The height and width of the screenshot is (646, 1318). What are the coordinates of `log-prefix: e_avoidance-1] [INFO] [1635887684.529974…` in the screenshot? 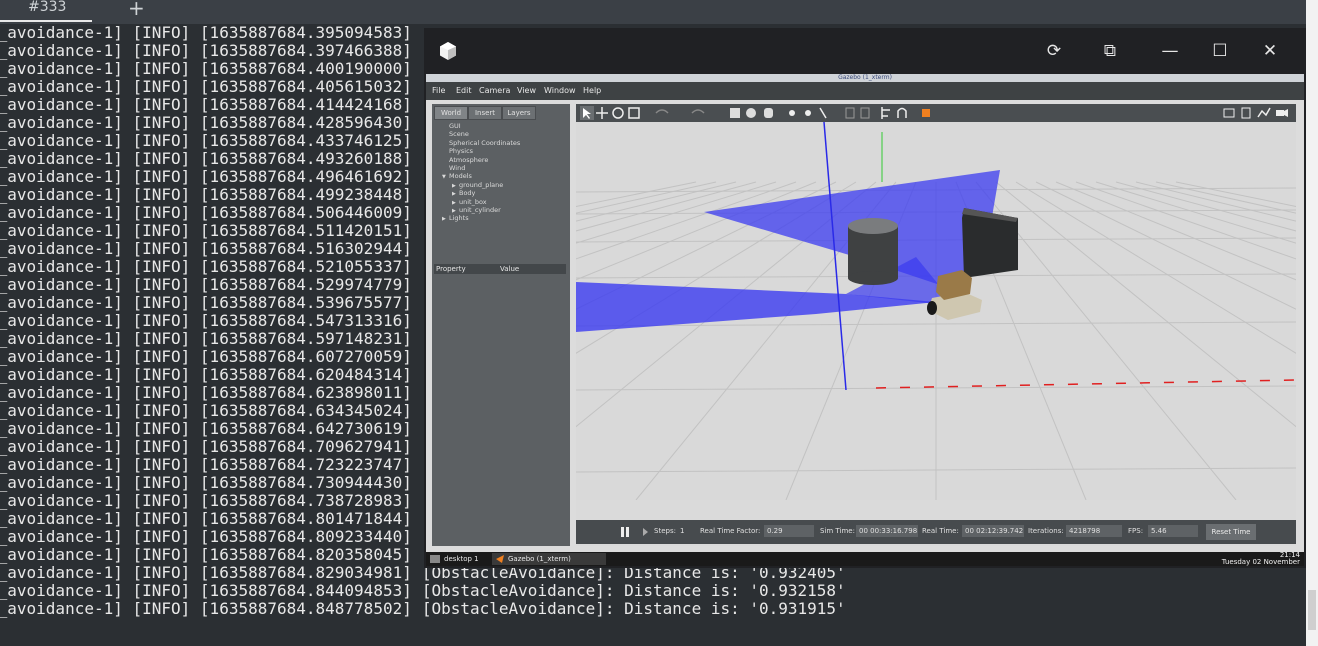 It's located at (206, 284).